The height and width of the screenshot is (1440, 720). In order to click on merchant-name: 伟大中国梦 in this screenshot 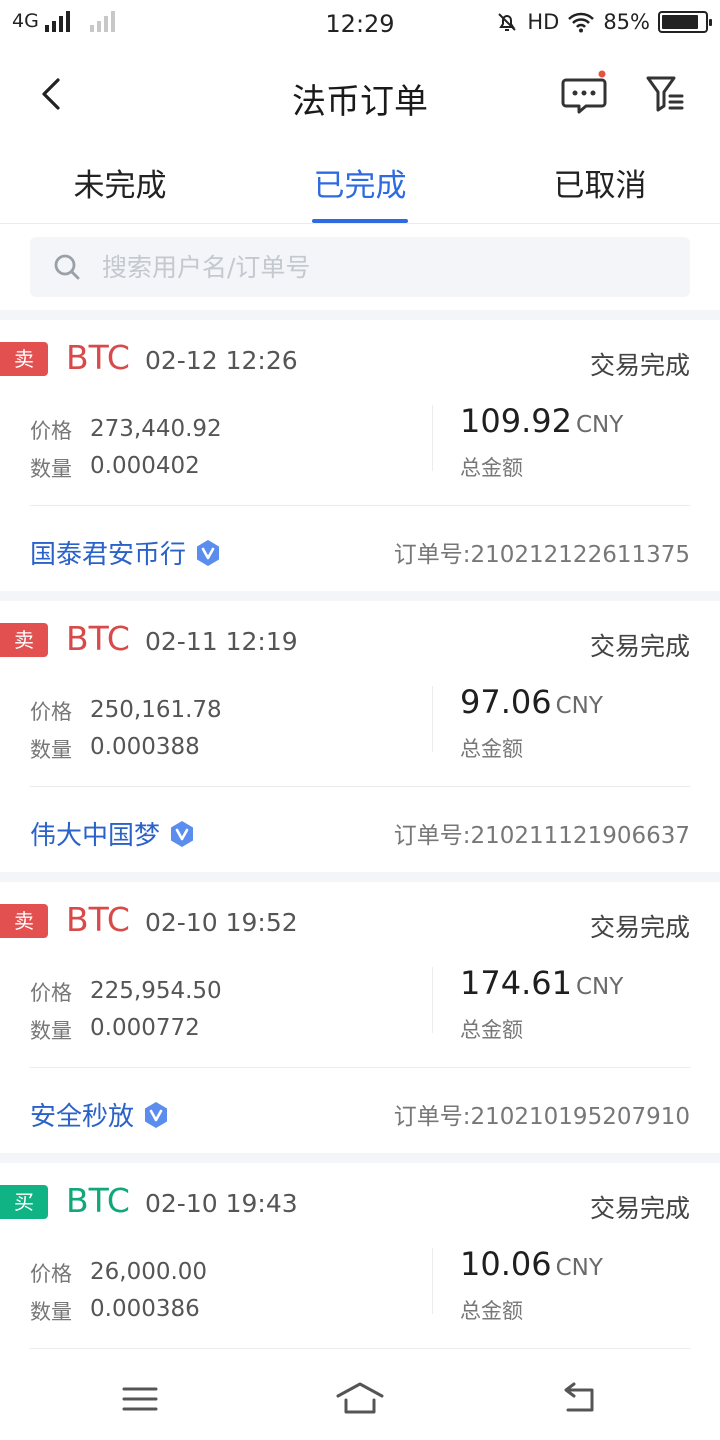, I will do `click(113, 833)`.